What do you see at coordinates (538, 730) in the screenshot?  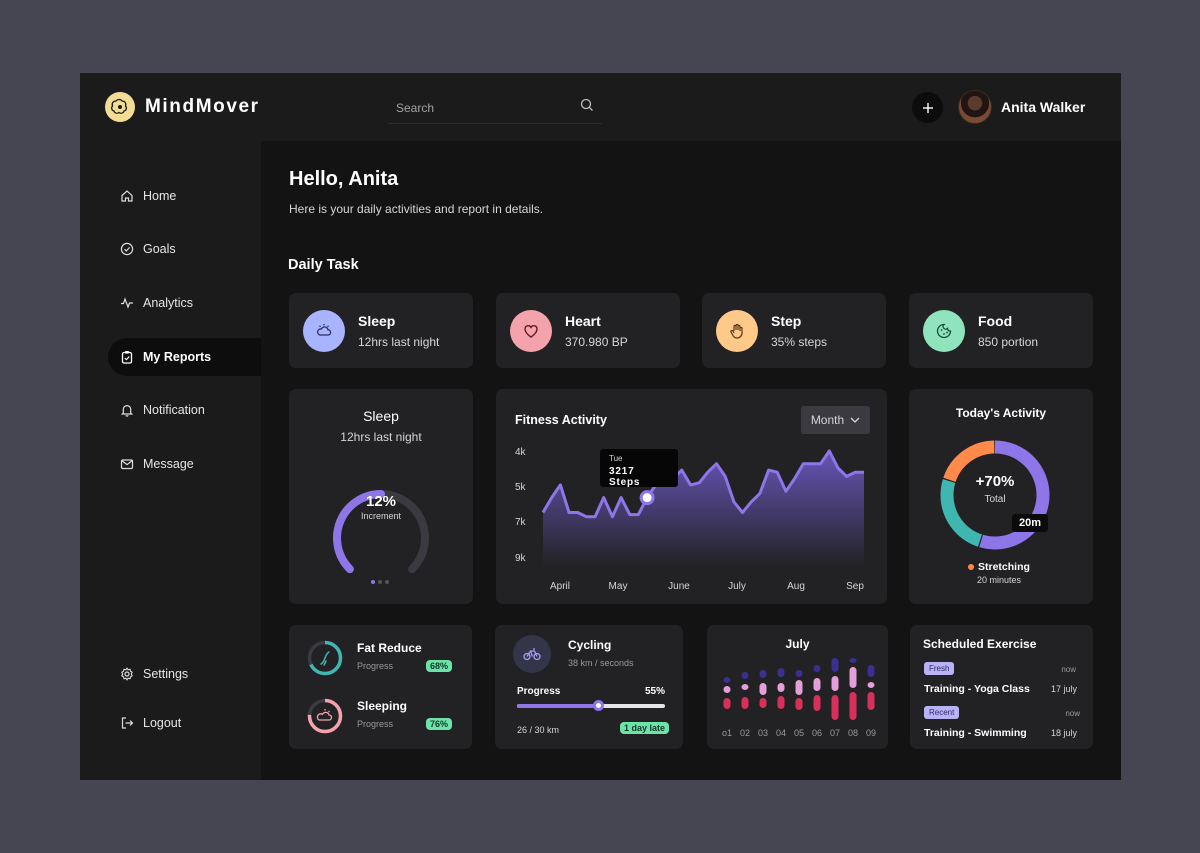 I see `cycling-distance: 26 / 30 km` at bounding box center [538, 730].